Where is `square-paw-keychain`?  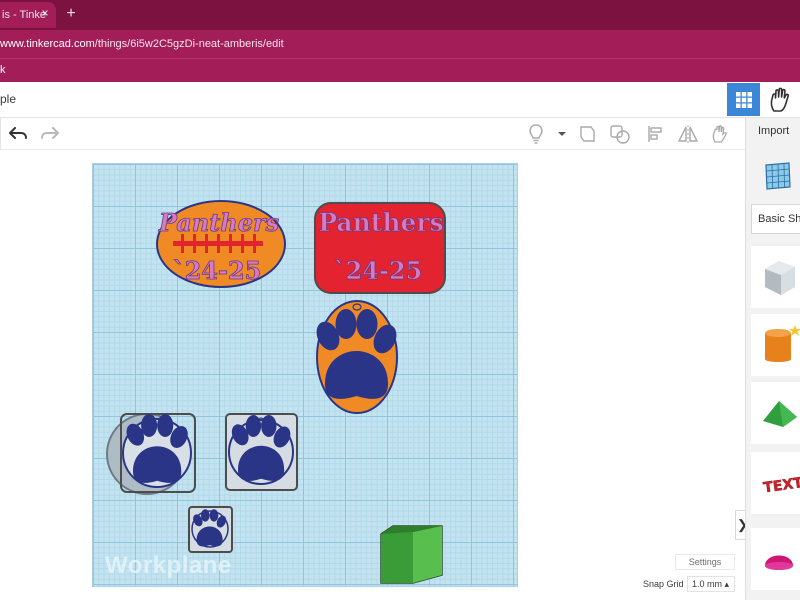
square-paw-keychain is located at coordinates (261, 452).